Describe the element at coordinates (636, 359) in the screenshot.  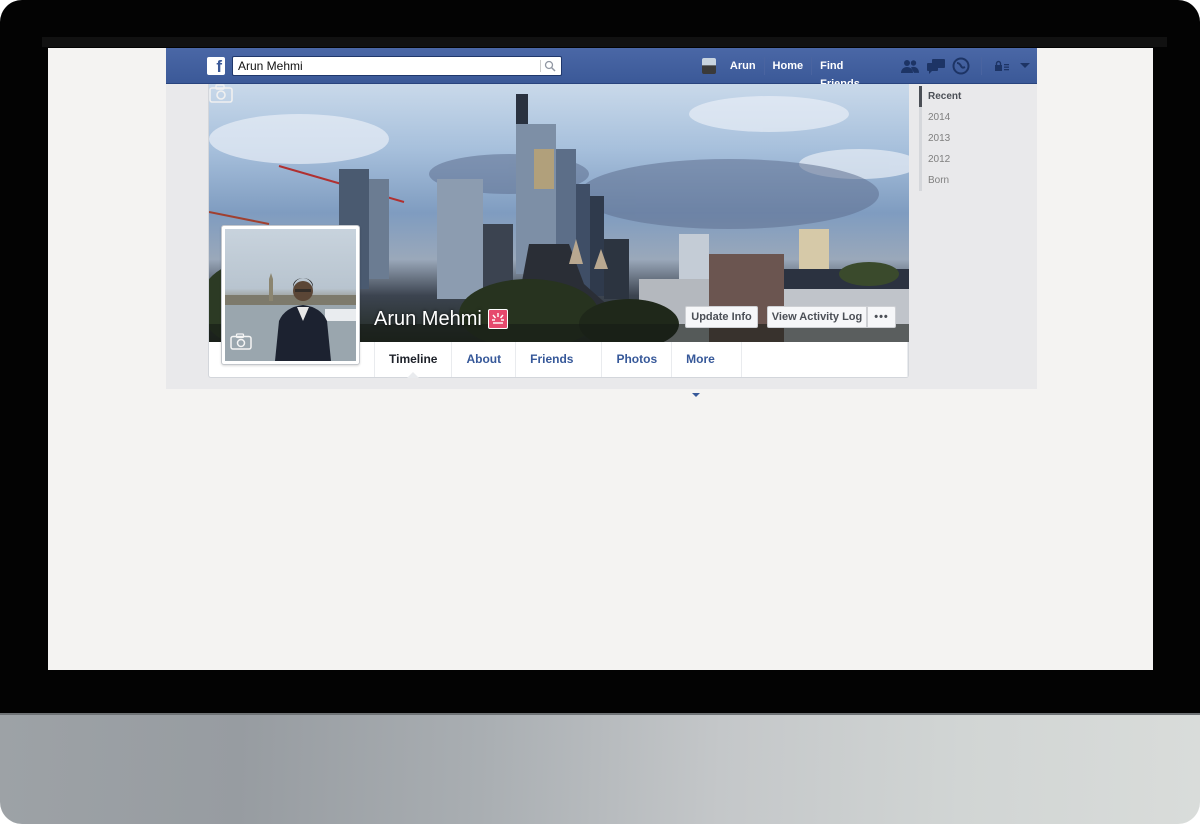
I see `tab-photos: Photos` at that location.